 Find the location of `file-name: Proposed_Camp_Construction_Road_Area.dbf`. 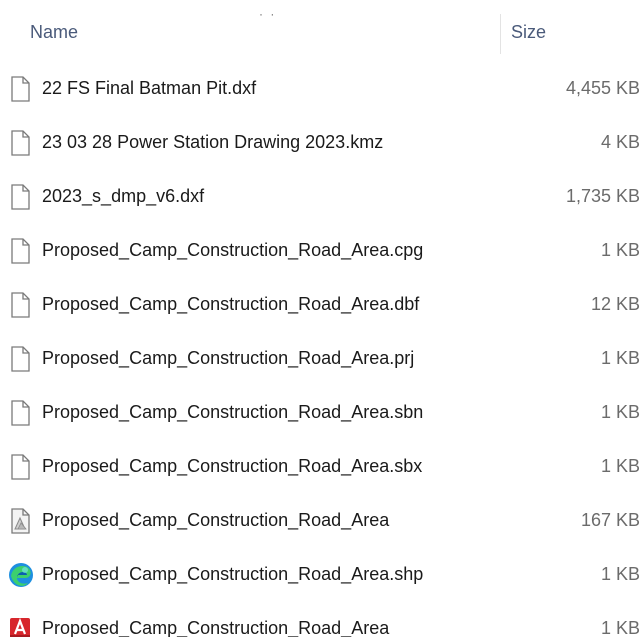

file-name: Proposed_Camp_Construction_Road_Area.dbf is located at coordinates (231, 304).